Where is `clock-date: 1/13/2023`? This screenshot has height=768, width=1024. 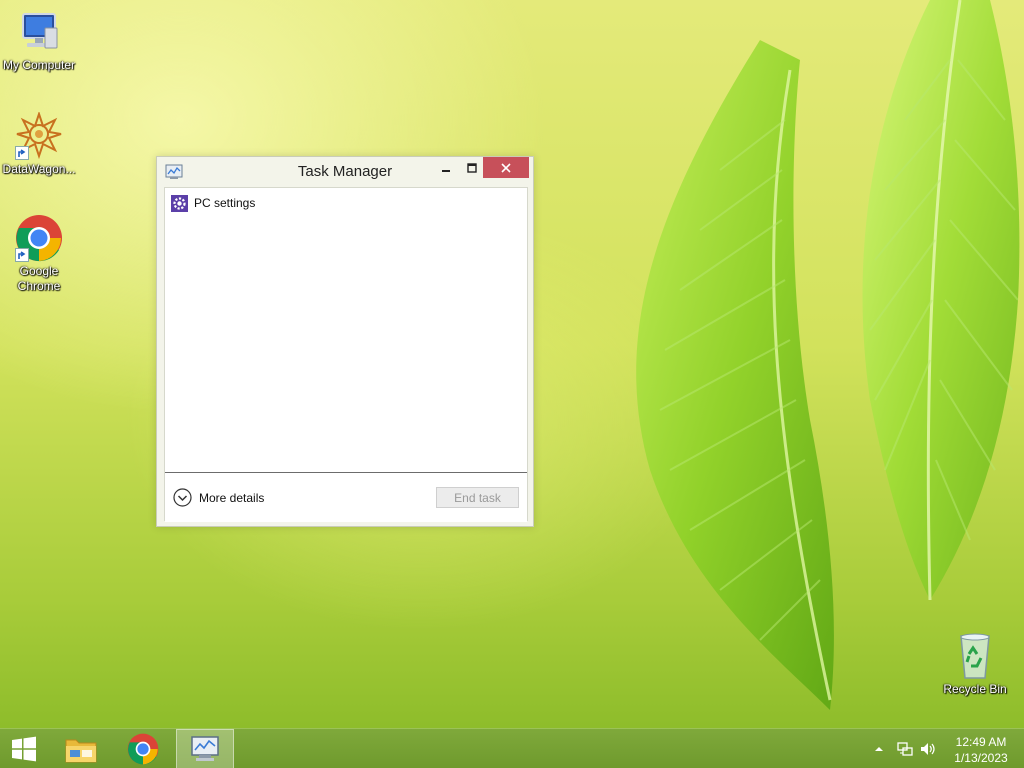 clock-date: 1/13/2023 is located at coordinates (981, 758).